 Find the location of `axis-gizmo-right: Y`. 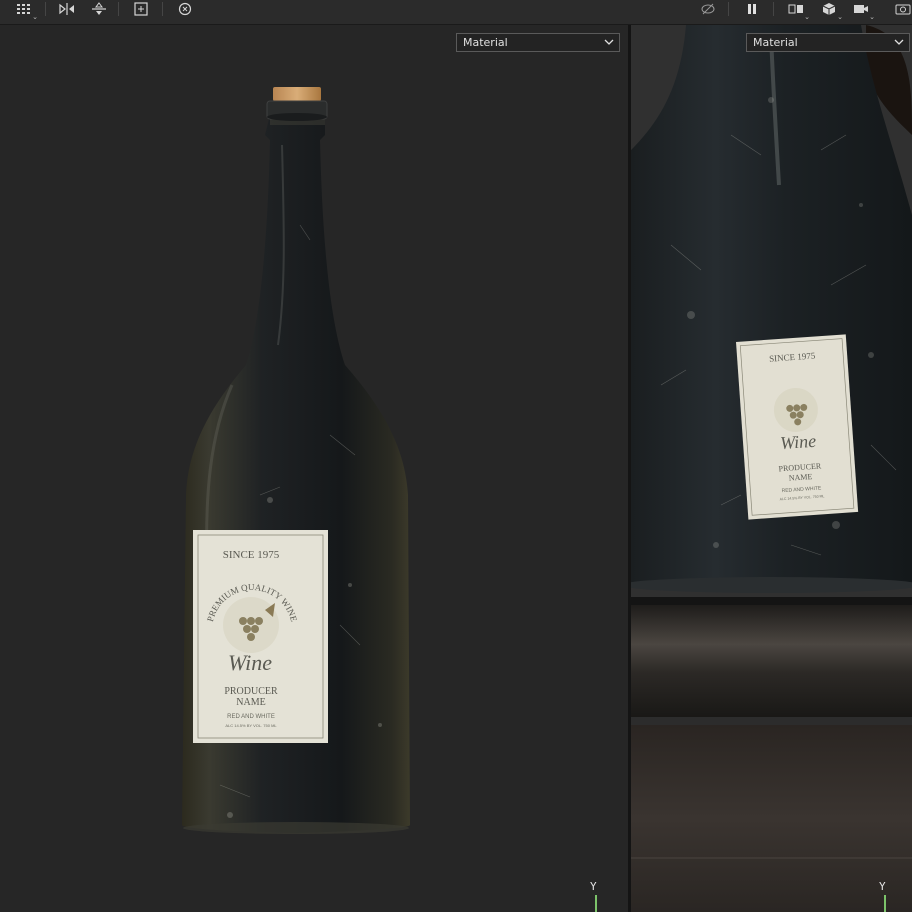

axis-gizmo-right: Y is located at coordinates (886, 896).